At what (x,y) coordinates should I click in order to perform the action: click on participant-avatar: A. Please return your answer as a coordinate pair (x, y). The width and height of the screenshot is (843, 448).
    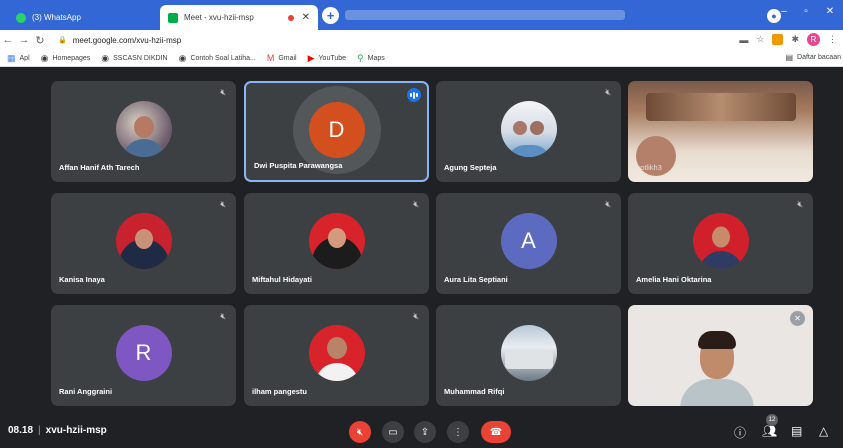
    Looking at the image, I should click on (528, 241).